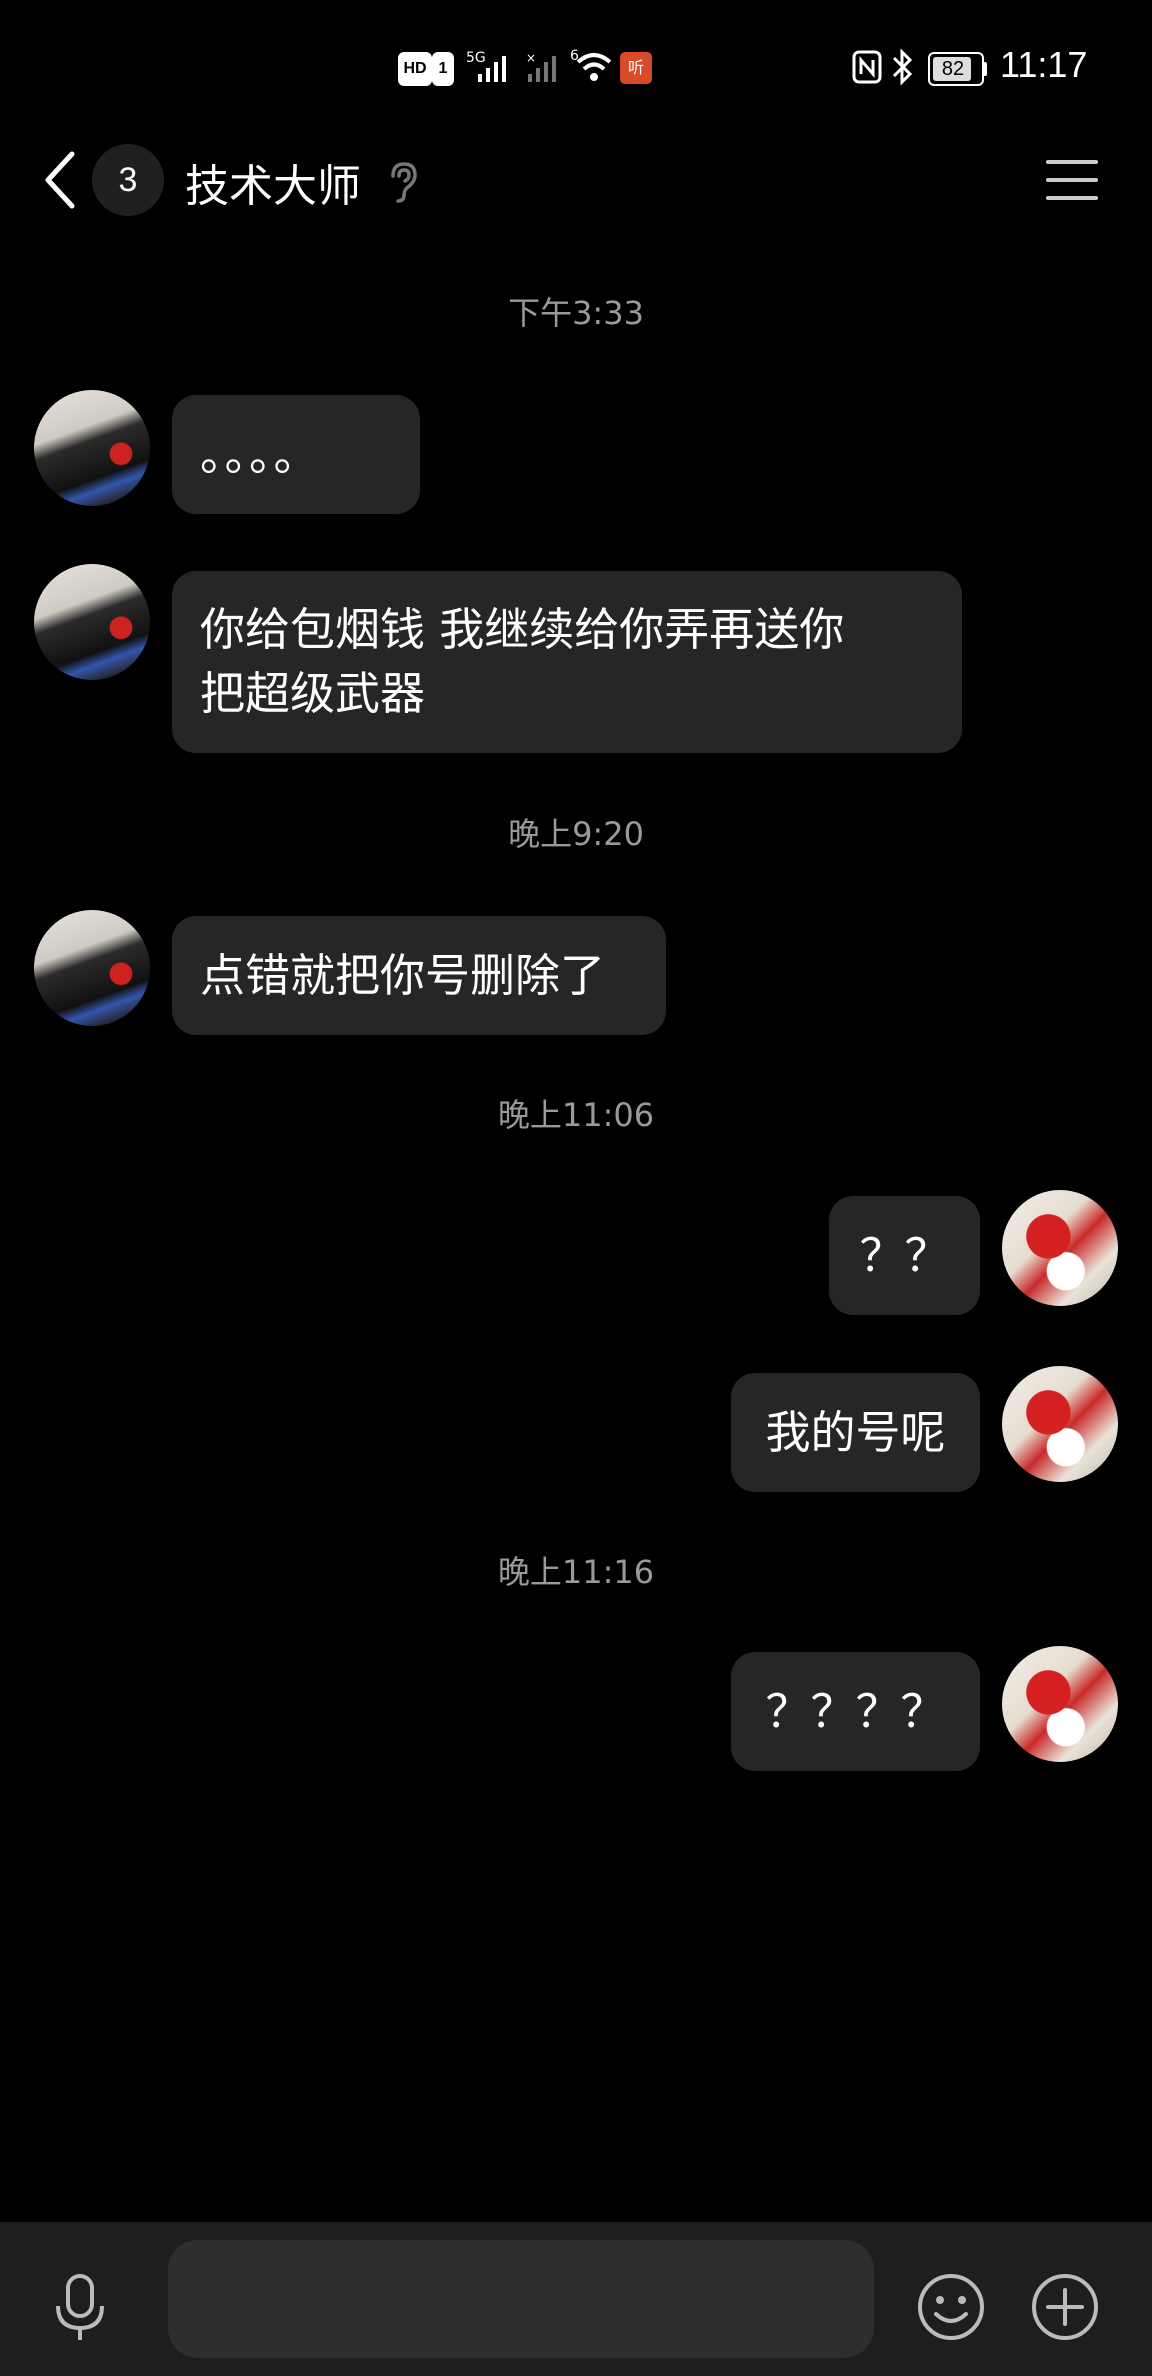 The image size is (1152, 2376). Describe the element at coordinates (521, 2299) in the screenshot. I see `message-input` at that location.